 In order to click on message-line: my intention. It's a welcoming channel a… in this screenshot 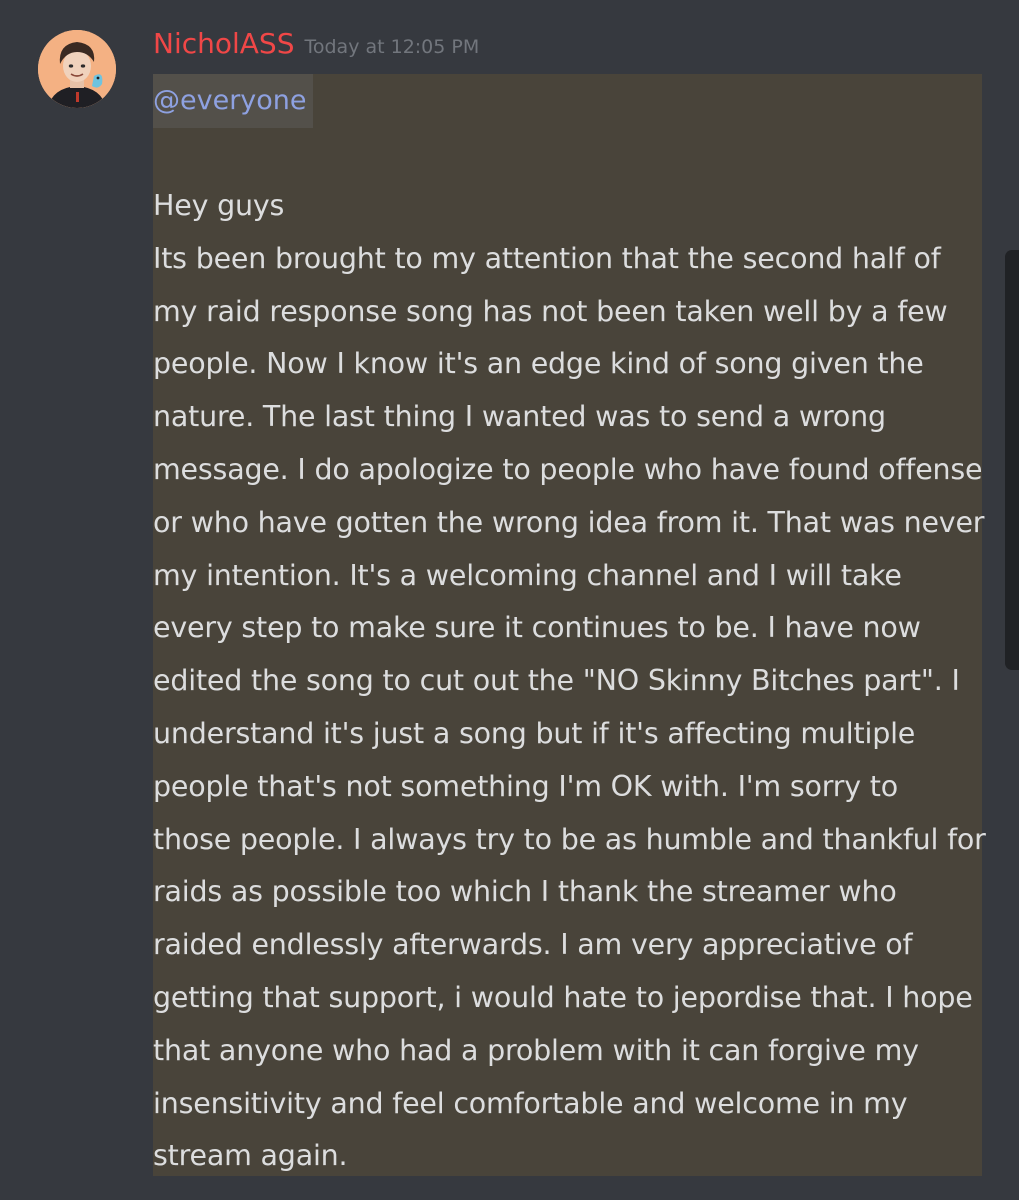, I will do `click(527, 575)`.